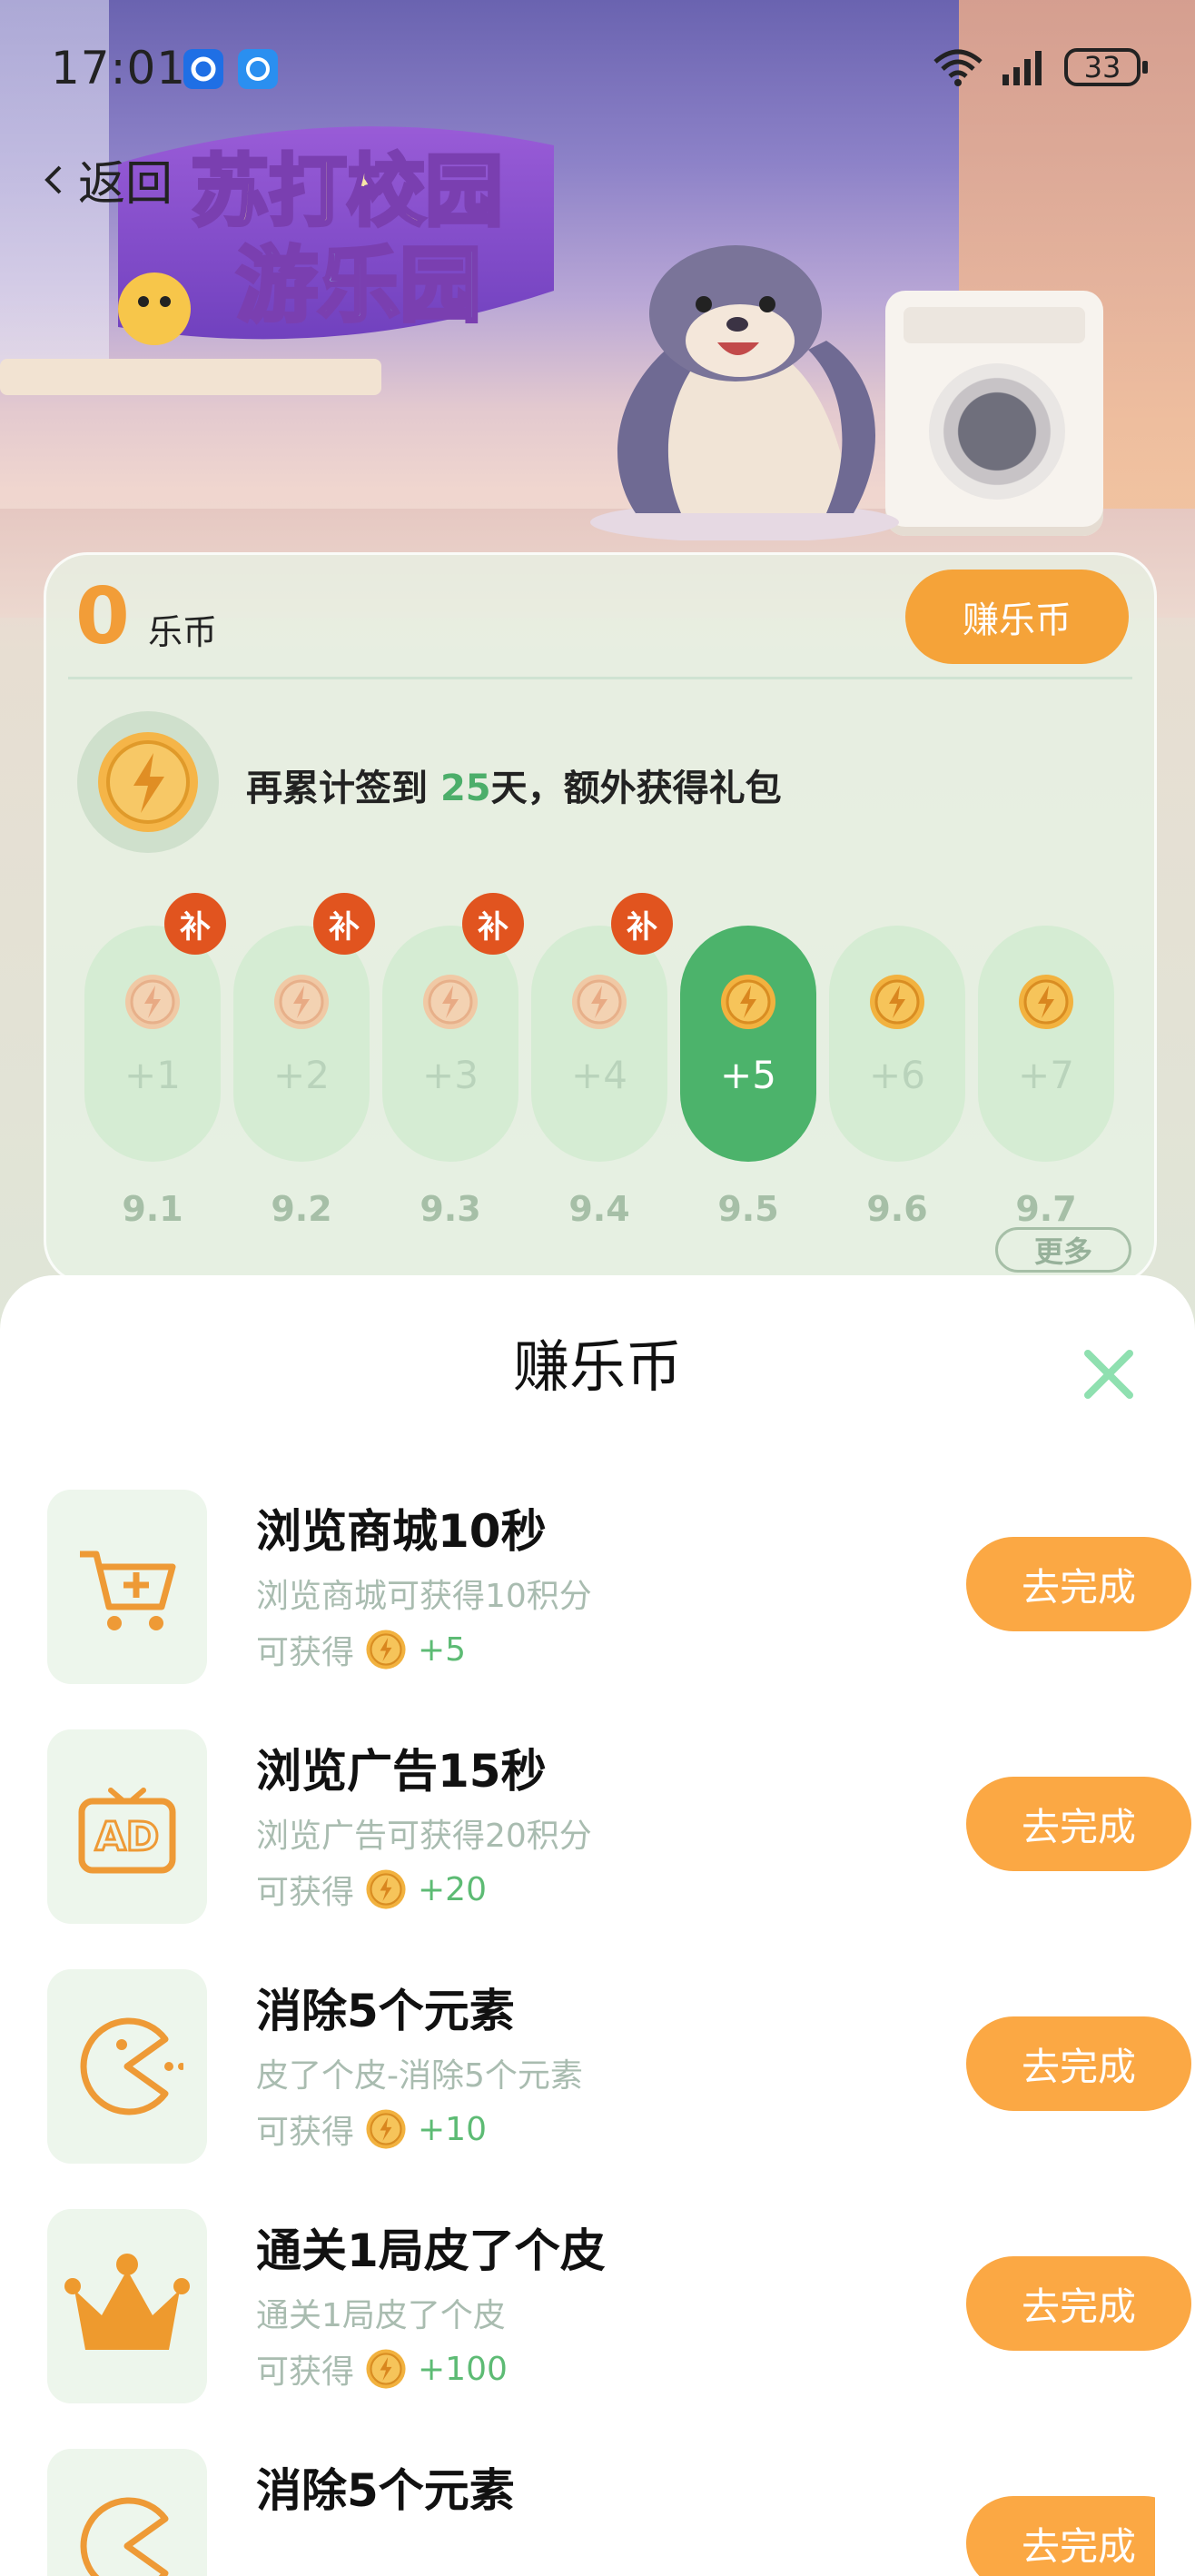  What do you see at coordinates (301, 1209) in the screenshot?
I see `day-date: 9.2` at bounding box center [301, 1209].